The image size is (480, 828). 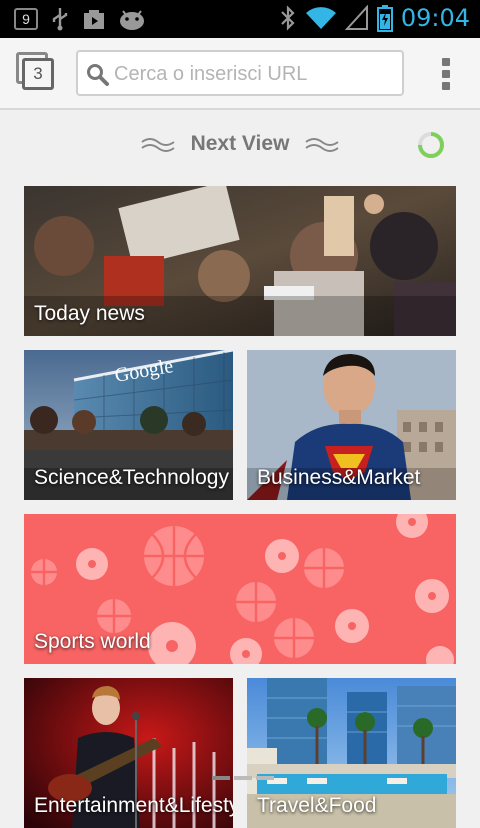 What do you see at coordinates (339, 477) in the screenshot?
I see `tile-label: Business&Market` at bounding box center [339, 477].